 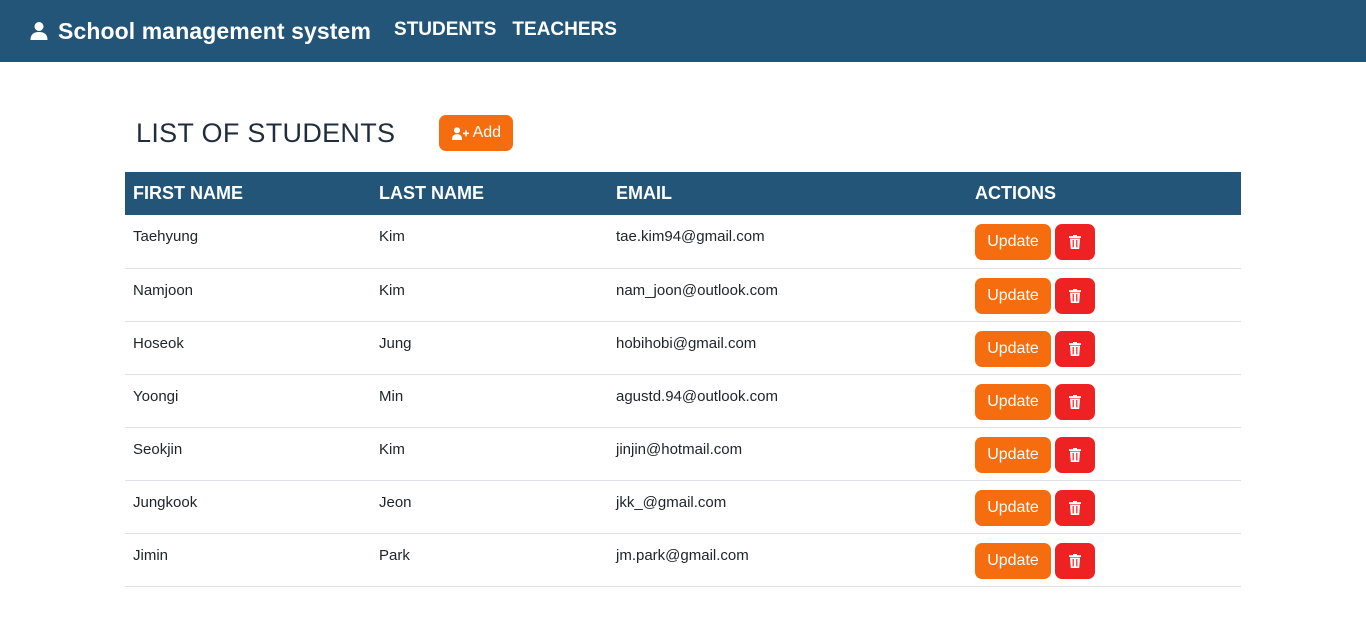 What do you see at coordinates (671, 502) in the screenshot?
I see `email-cell: jkk_@gmail.com` at bounding box center [671, 502].